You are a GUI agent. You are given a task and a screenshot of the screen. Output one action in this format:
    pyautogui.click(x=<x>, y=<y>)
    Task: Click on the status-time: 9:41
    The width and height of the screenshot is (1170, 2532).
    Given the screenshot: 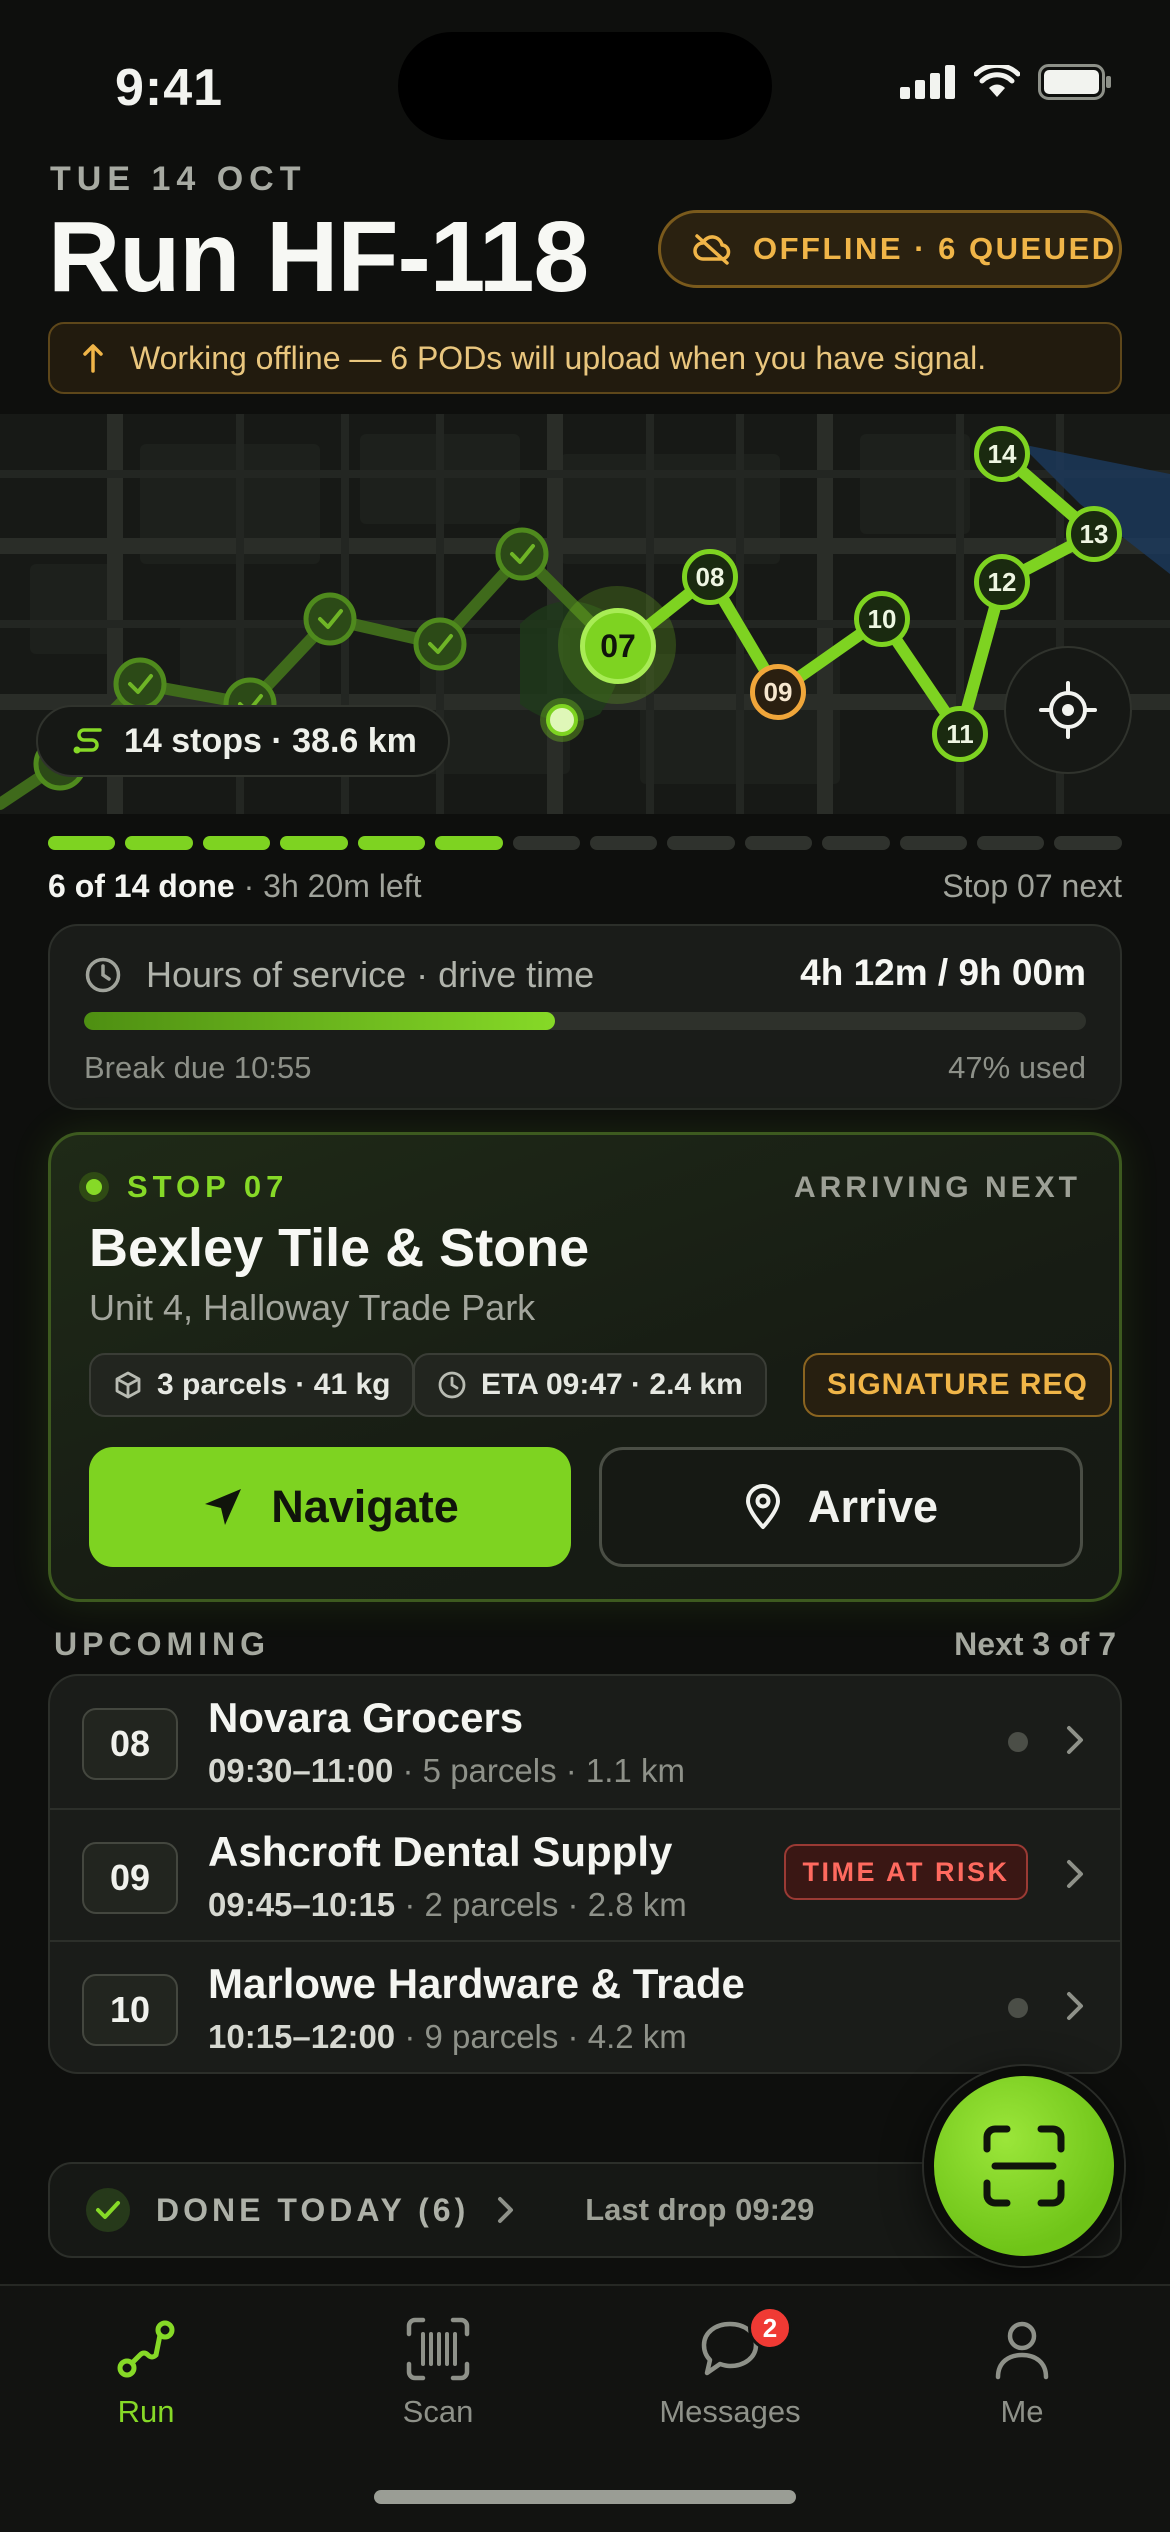 What is the action you would take?
    pyautogui.click(x=169, y=88)
    